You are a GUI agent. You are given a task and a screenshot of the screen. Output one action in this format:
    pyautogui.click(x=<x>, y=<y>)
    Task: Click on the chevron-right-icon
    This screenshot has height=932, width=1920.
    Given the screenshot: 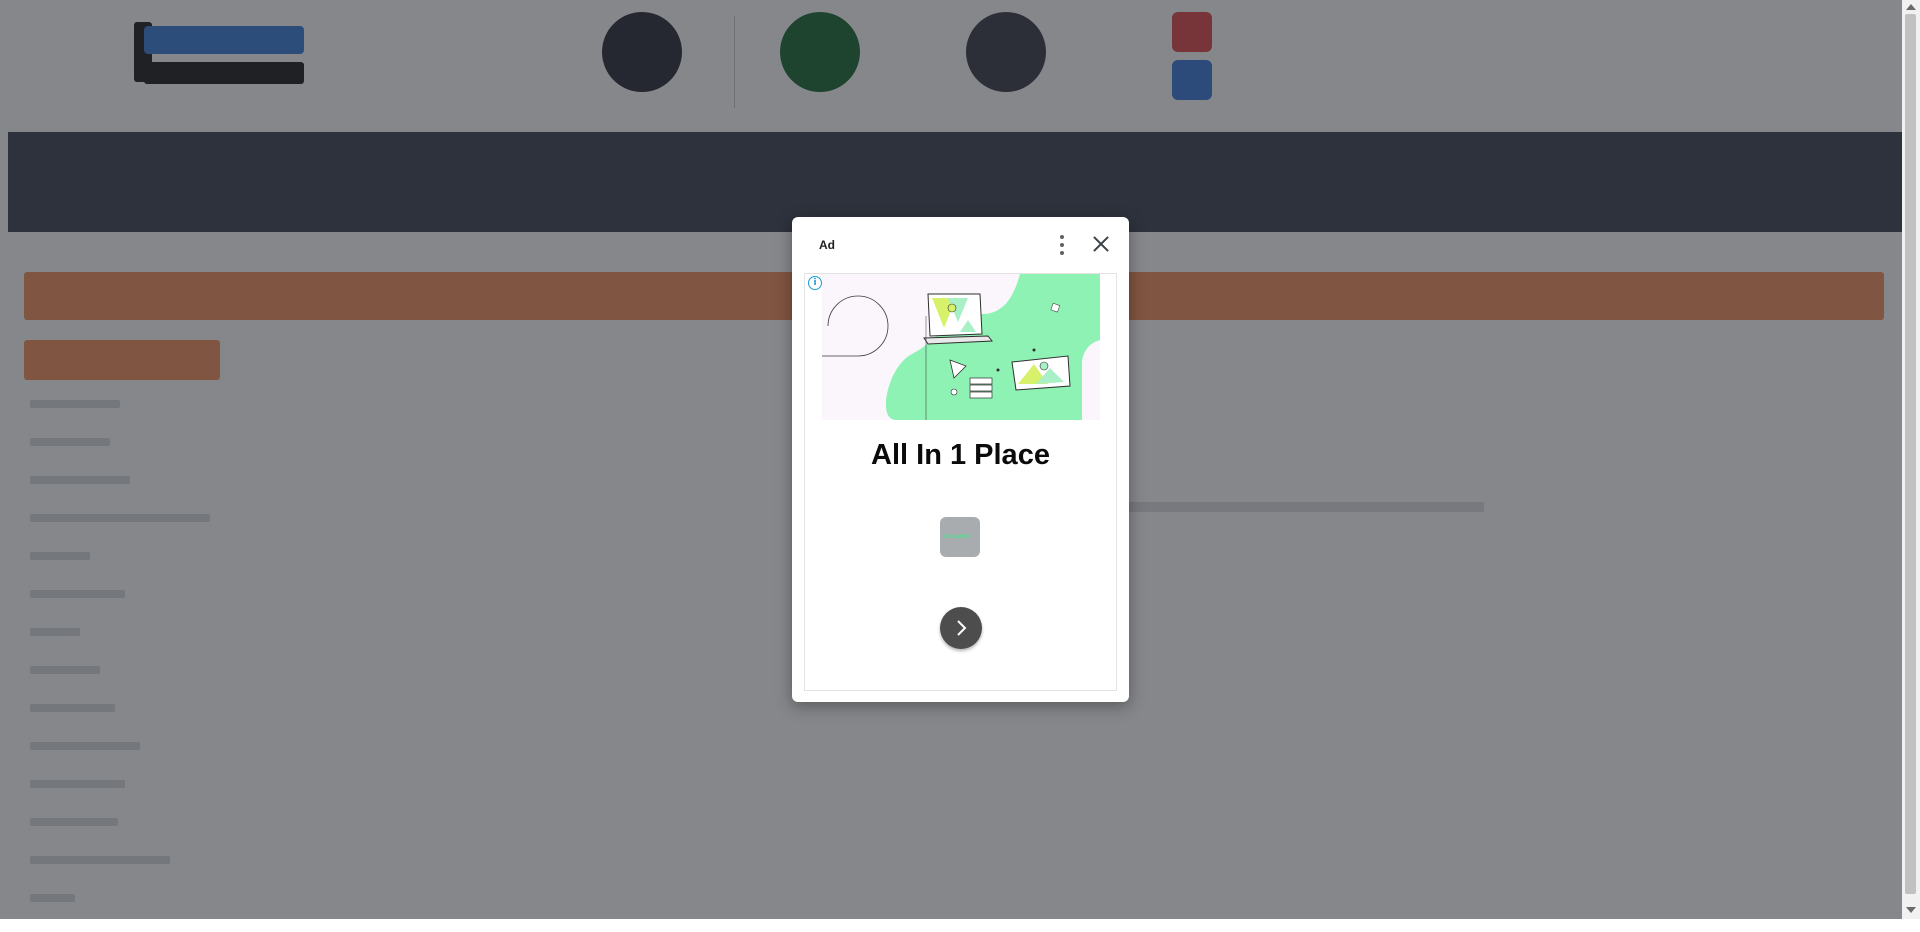 What is the action you would take?
    pyautogui.click(x=962, y=628)
    